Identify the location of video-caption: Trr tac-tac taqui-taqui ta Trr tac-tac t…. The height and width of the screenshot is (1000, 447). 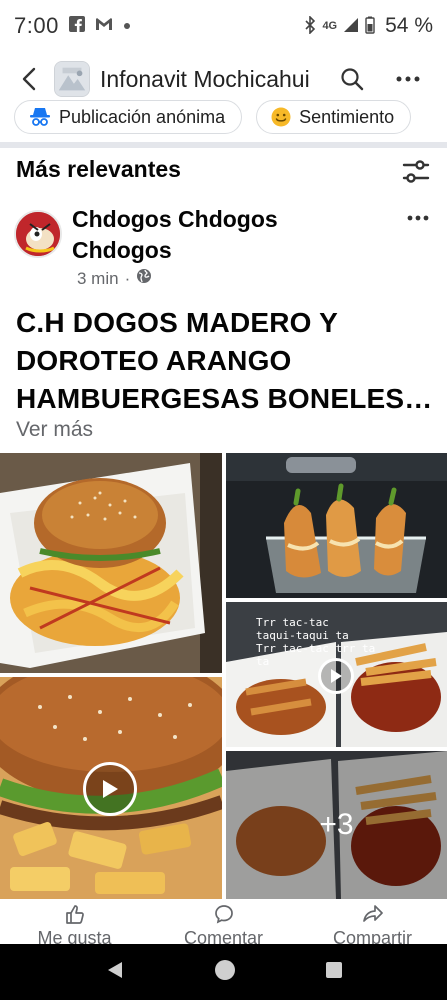
(316, 642).